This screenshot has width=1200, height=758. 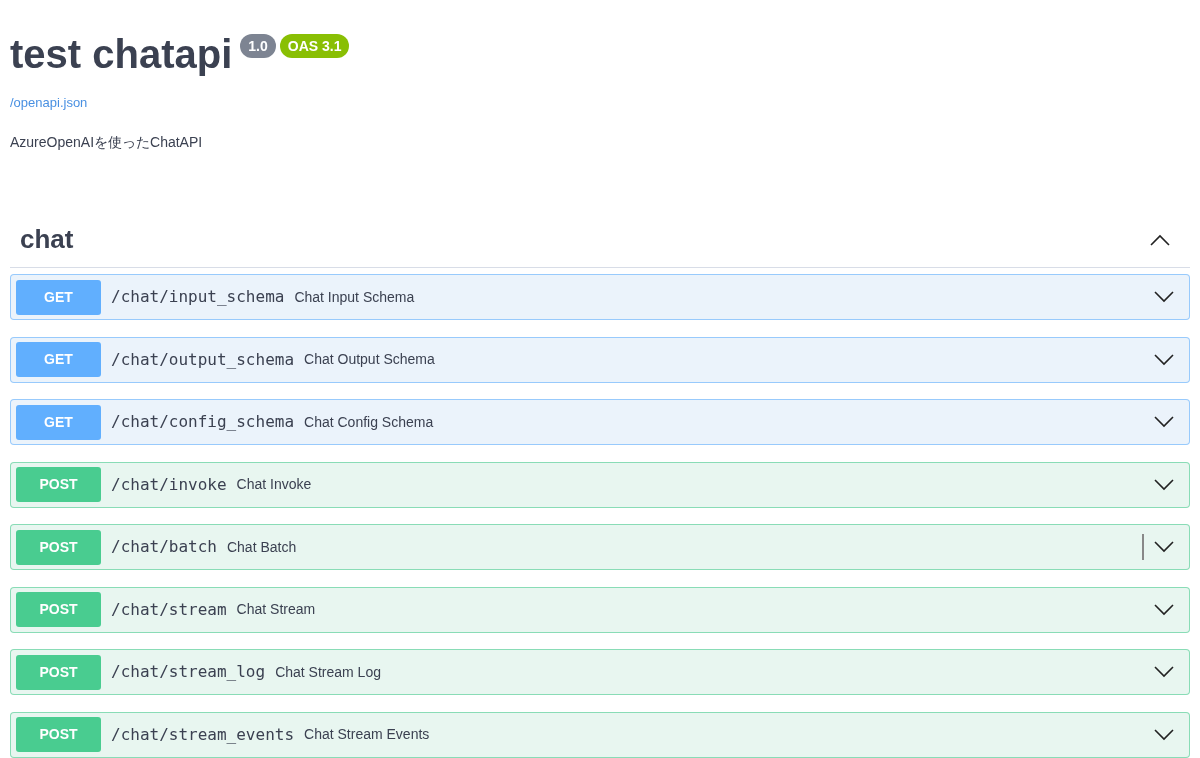 I want to click on operation-summary: Chat Output Schema, so click(x=369, y=359).